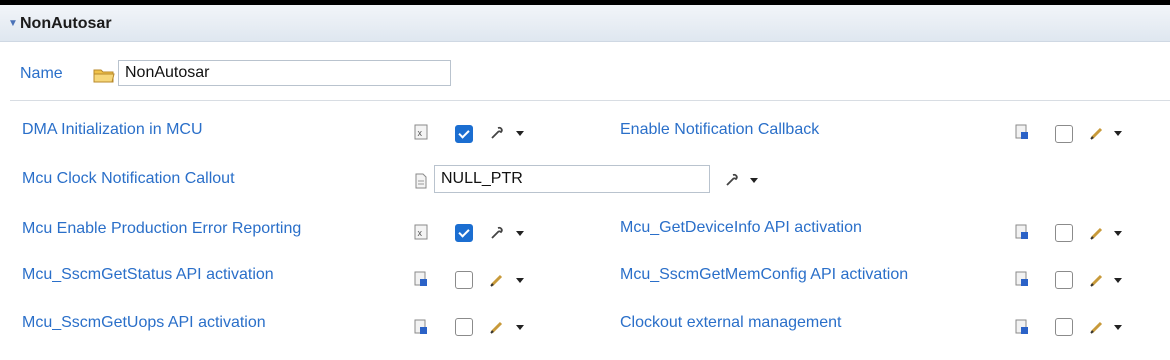  Describe the element at coordinates (1064, 134) in the screenshot. I see `param-enable-notification-checkbox` at that location.